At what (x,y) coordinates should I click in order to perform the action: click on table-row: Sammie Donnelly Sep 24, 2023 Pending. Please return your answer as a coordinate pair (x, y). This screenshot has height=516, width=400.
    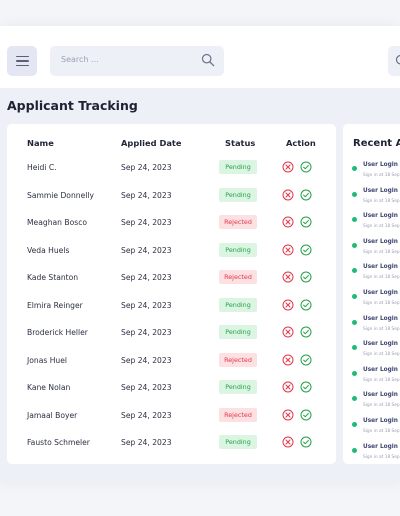
    Looking at the image, I should click on (171, 195).